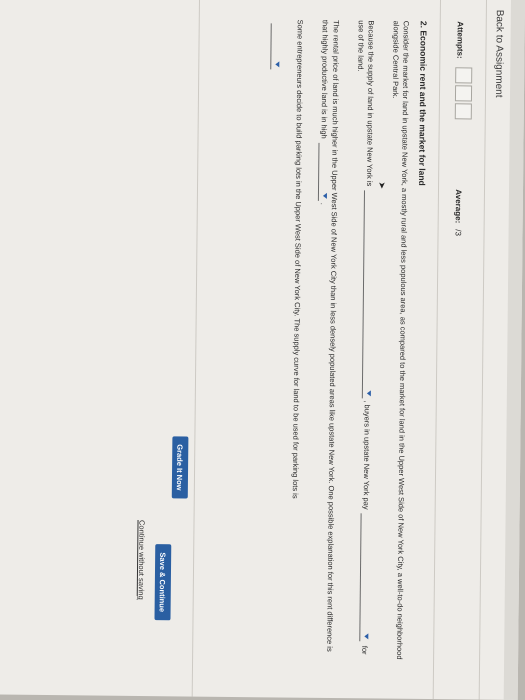 The width and height of the screenshot is (525, 700). Describe the element at coordinates (499, 54) in the screenshot. I see `back-to-assignment-link: Back to Assignment` at that location.